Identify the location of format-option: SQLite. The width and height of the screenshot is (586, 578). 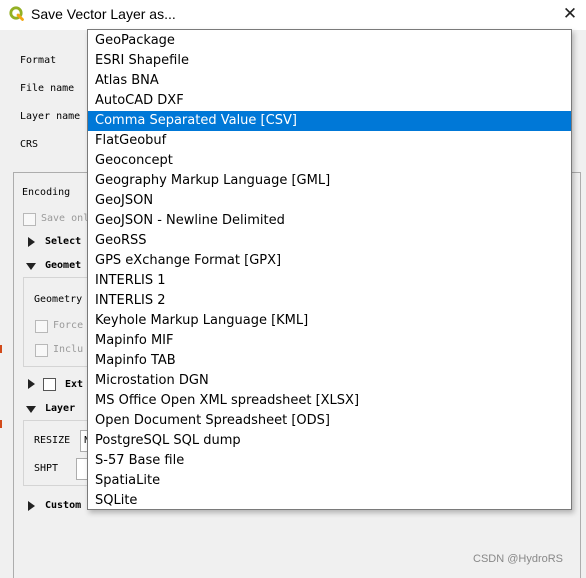
(329, 501).